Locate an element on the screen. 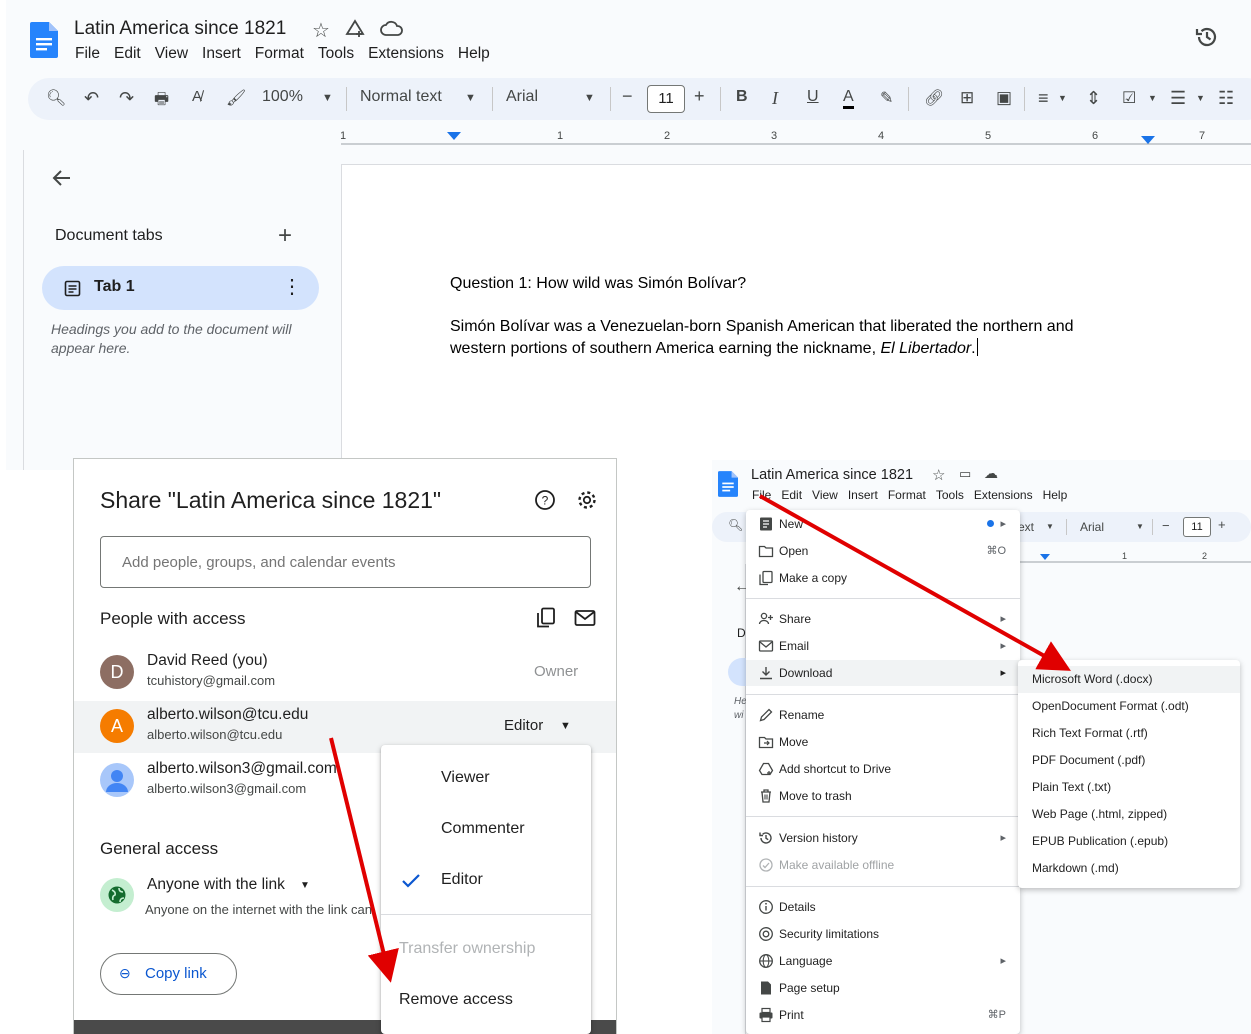  file-menu-item-details: Details is located at coordinates (883, 907).